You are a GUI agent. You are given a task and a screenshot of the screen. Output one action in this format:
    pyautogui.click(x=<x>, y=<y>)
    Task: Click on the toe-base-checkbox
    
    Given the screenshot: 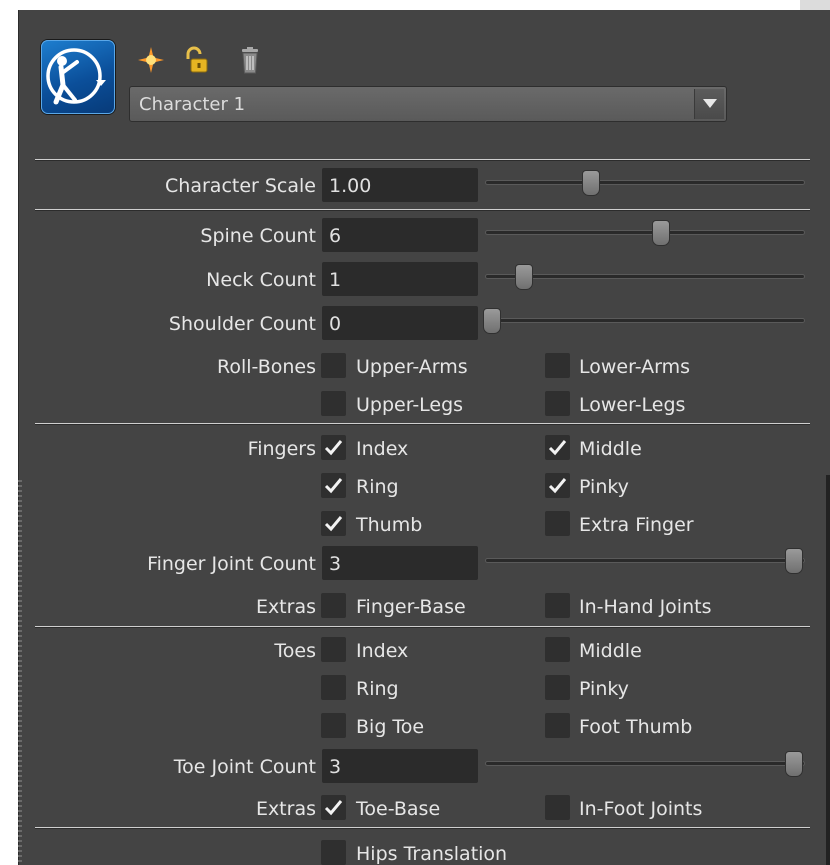 What is the action you would take?
    pyautogui.click(x=333, y=807)
    